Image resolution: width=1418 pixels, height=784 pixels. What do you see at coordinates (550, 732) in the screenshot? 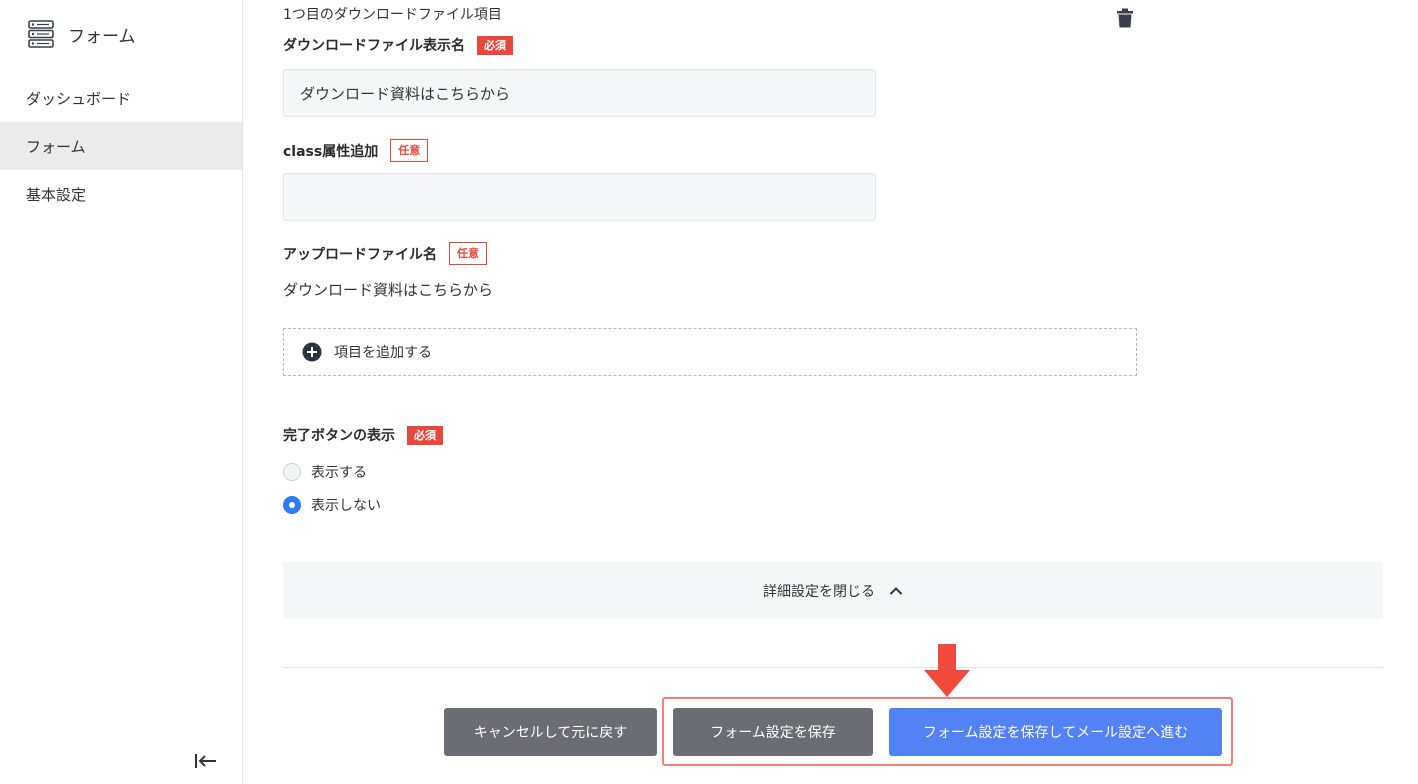
I see `cancel-button: キャンセルして元に戻す` at bounding box center [550, 732].